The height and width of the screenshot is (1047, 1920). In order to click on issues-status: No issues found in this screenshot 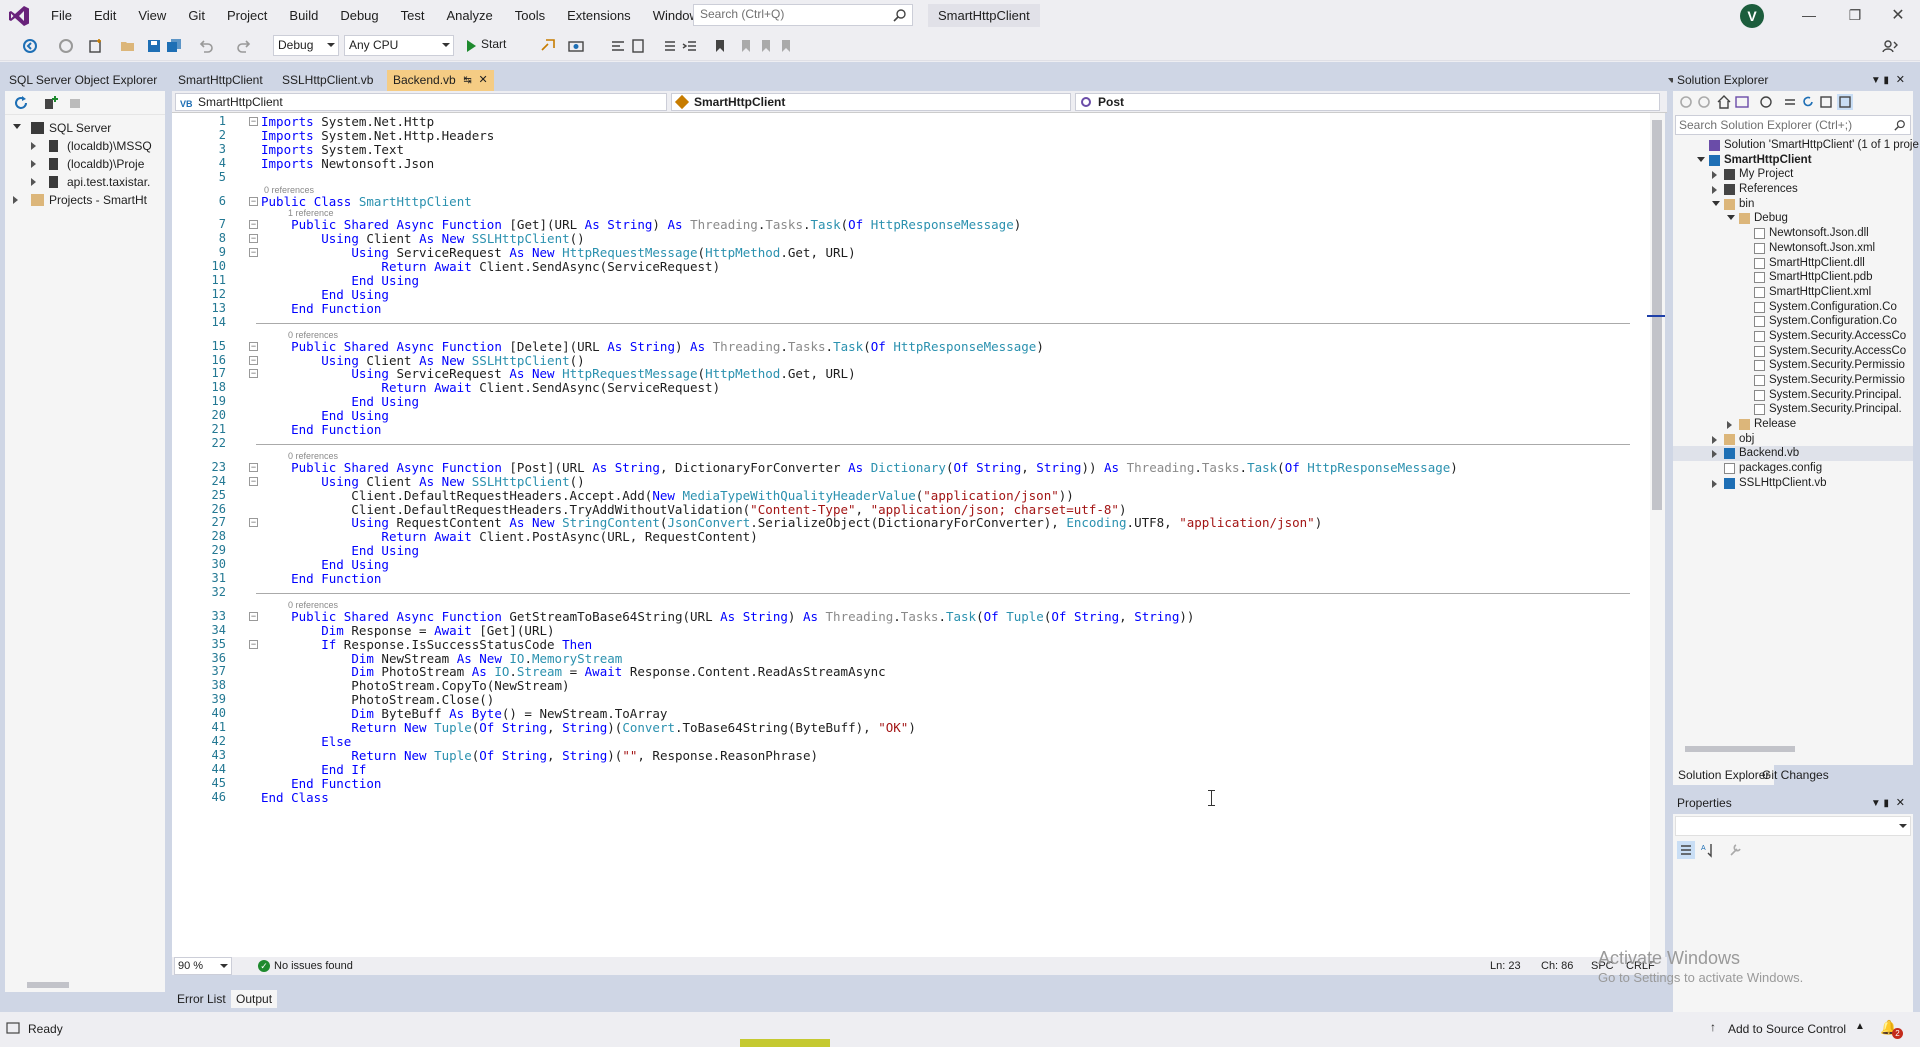, I will do `click(313, 966)`.